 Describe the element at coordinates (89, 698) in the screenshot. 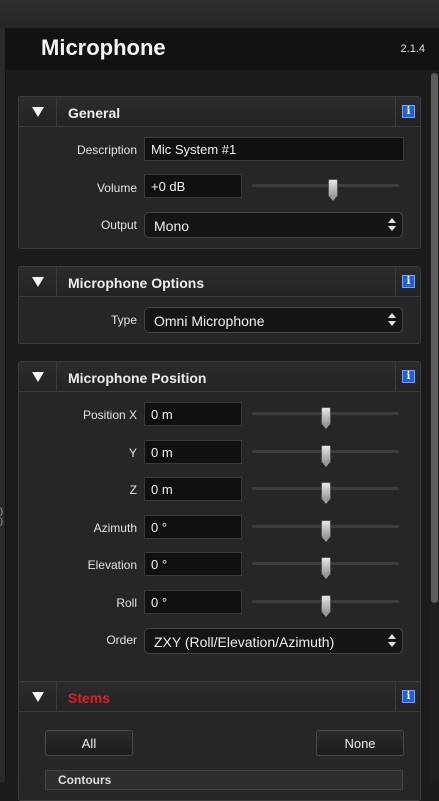

I see `section-stems-title: Stems` at that location.